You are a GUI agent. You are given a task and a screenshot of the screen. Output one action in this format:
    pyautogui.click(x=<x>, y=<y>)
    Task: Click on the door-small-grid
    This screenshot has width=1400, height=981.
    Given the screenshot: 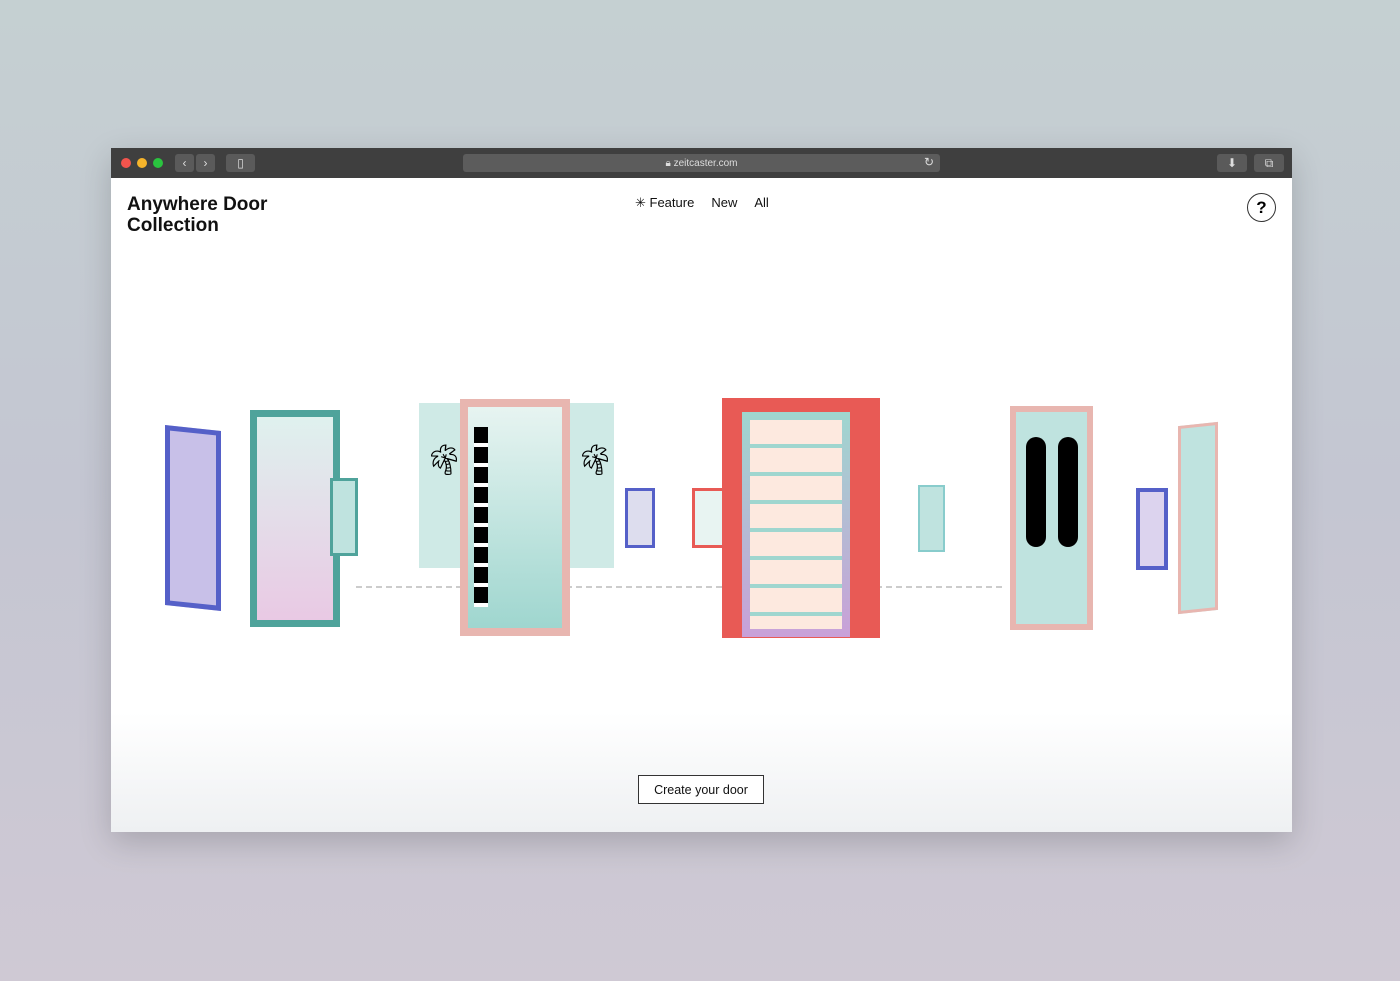 What is the action you would take?
    pyautogui.click(x=931, y=518)
    